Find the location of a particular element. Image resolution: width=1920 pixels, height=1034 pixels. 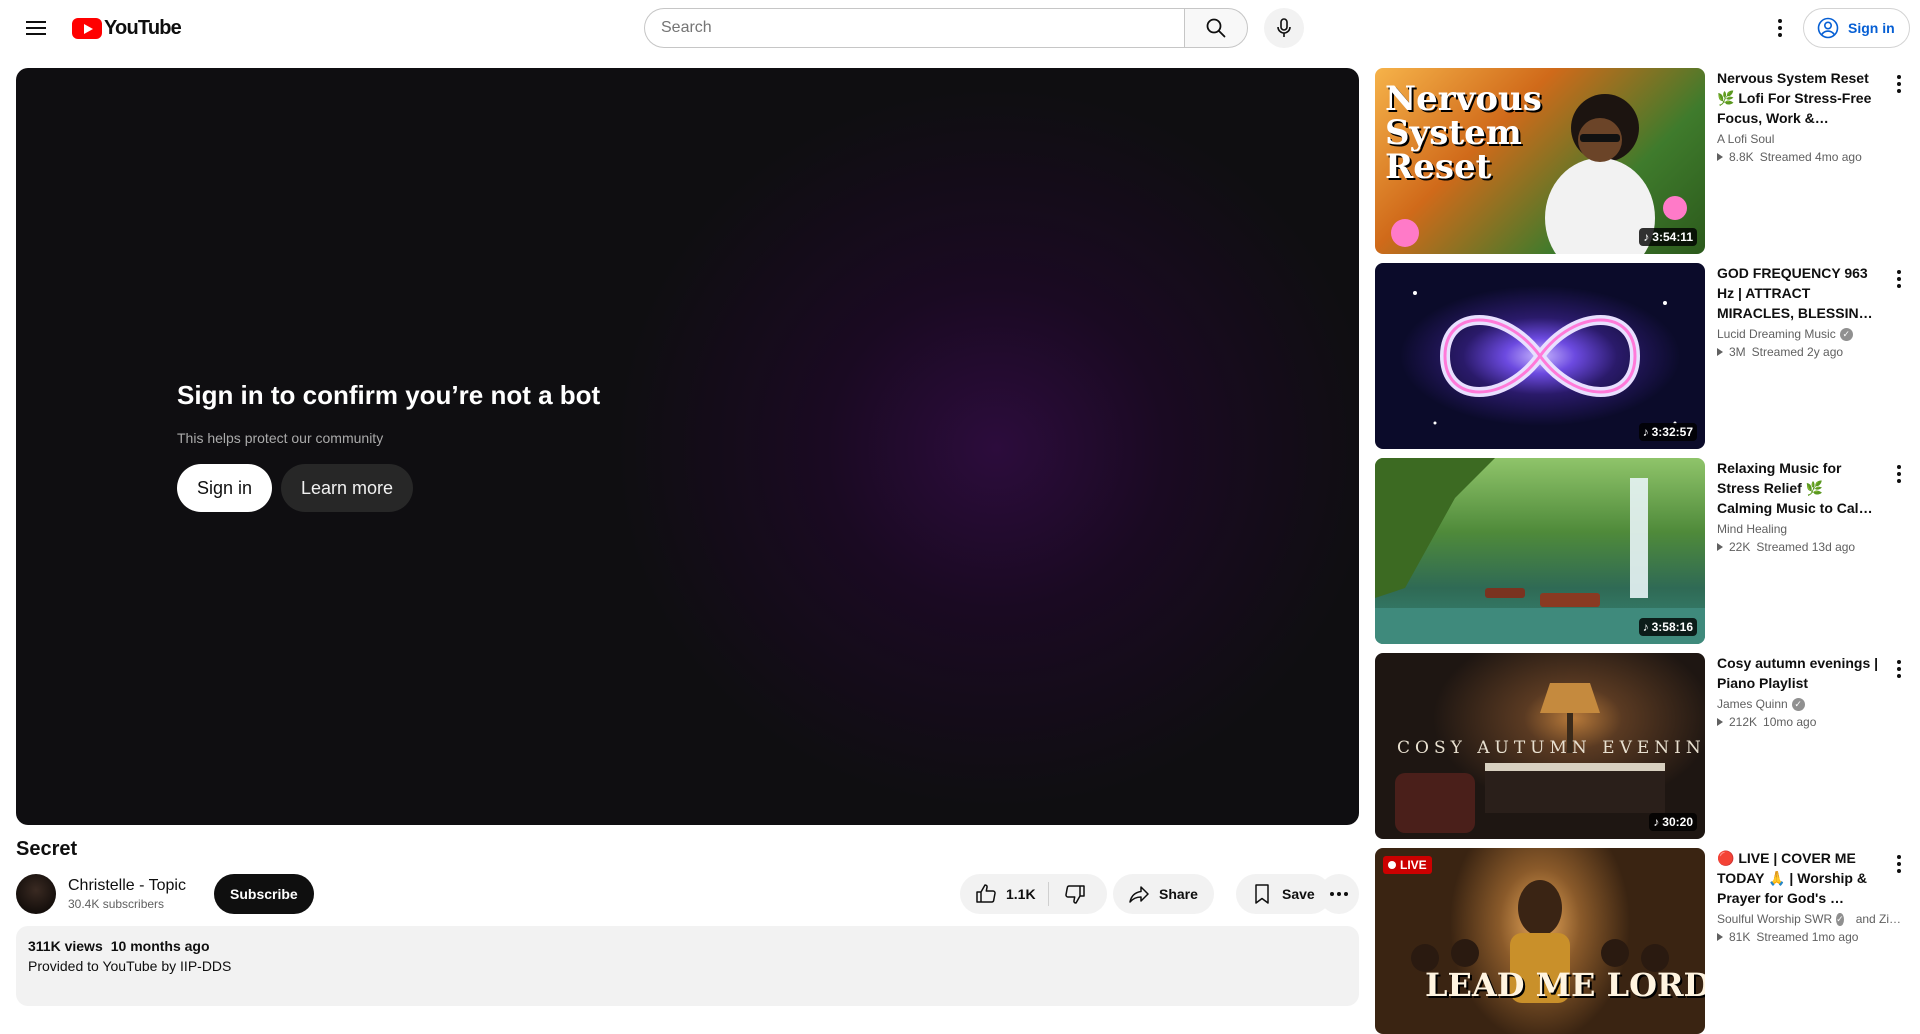

save-button: Save is located at coordinates (1283, 894).